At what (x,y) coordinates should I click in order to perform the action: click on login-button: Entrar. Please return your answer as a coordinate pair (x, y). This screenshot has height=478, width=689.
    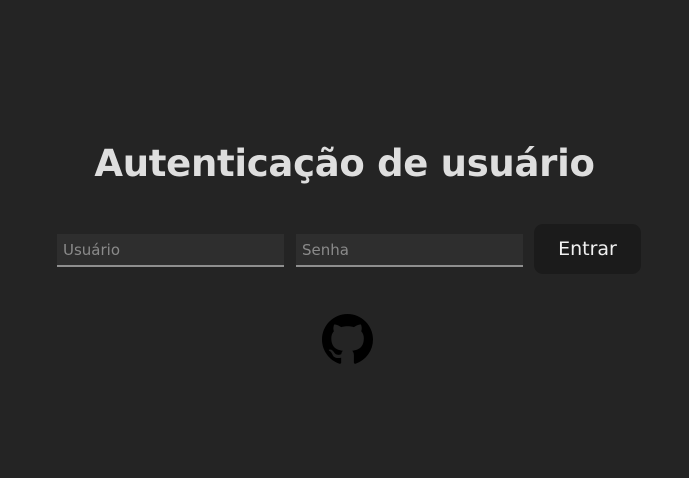
    Looking at the image, I should click on (587, 249).